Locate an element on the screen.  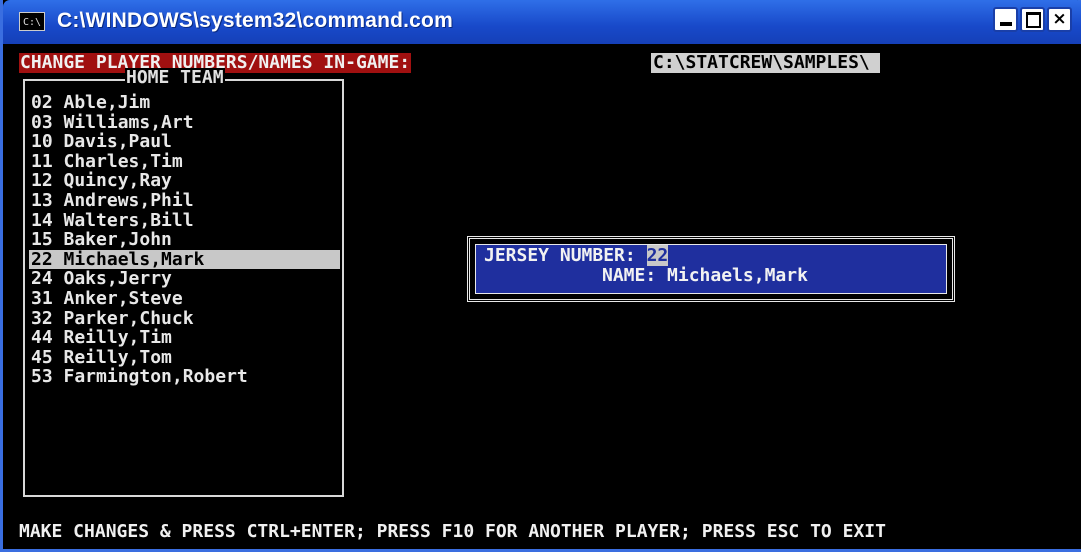
jersey-row: JERSEY NUMBER: 22 is located at coordinates (576, 255).